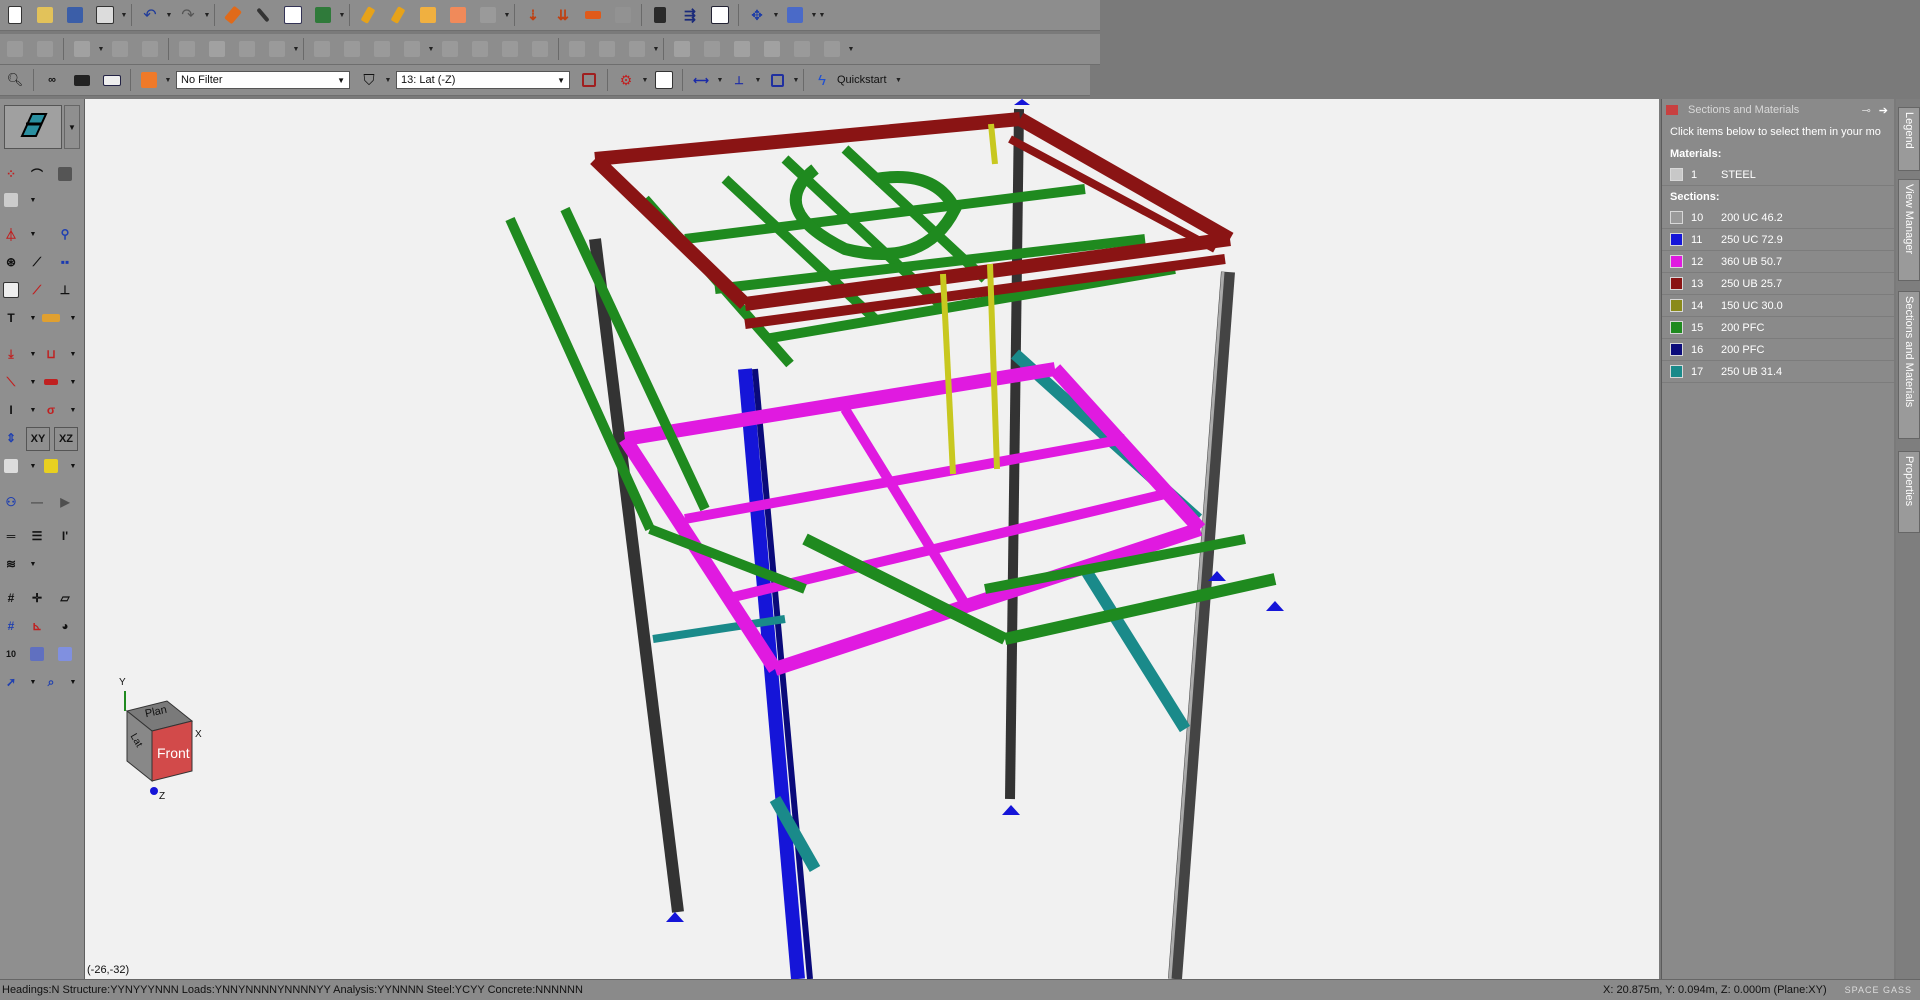 Image resolution: width=1920 pixels, height=1000 pixels. What do you see at coordinates (15, 49) in the screenshot?
I see `tool-a-icon` at bounding box center [15, 49].